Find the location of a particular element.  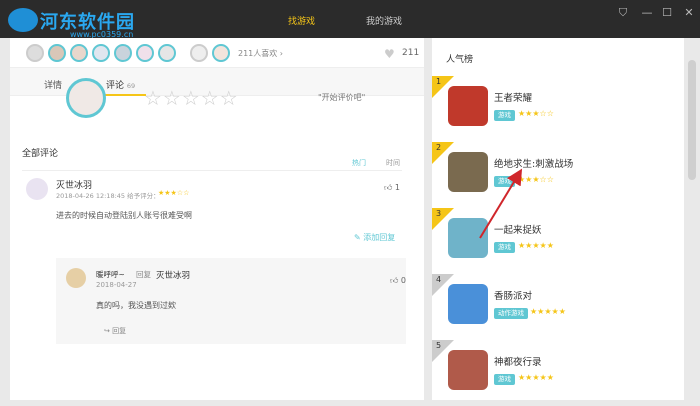

add-reply-button: ✎ 添加回复 is located at coordinates (374, 237).